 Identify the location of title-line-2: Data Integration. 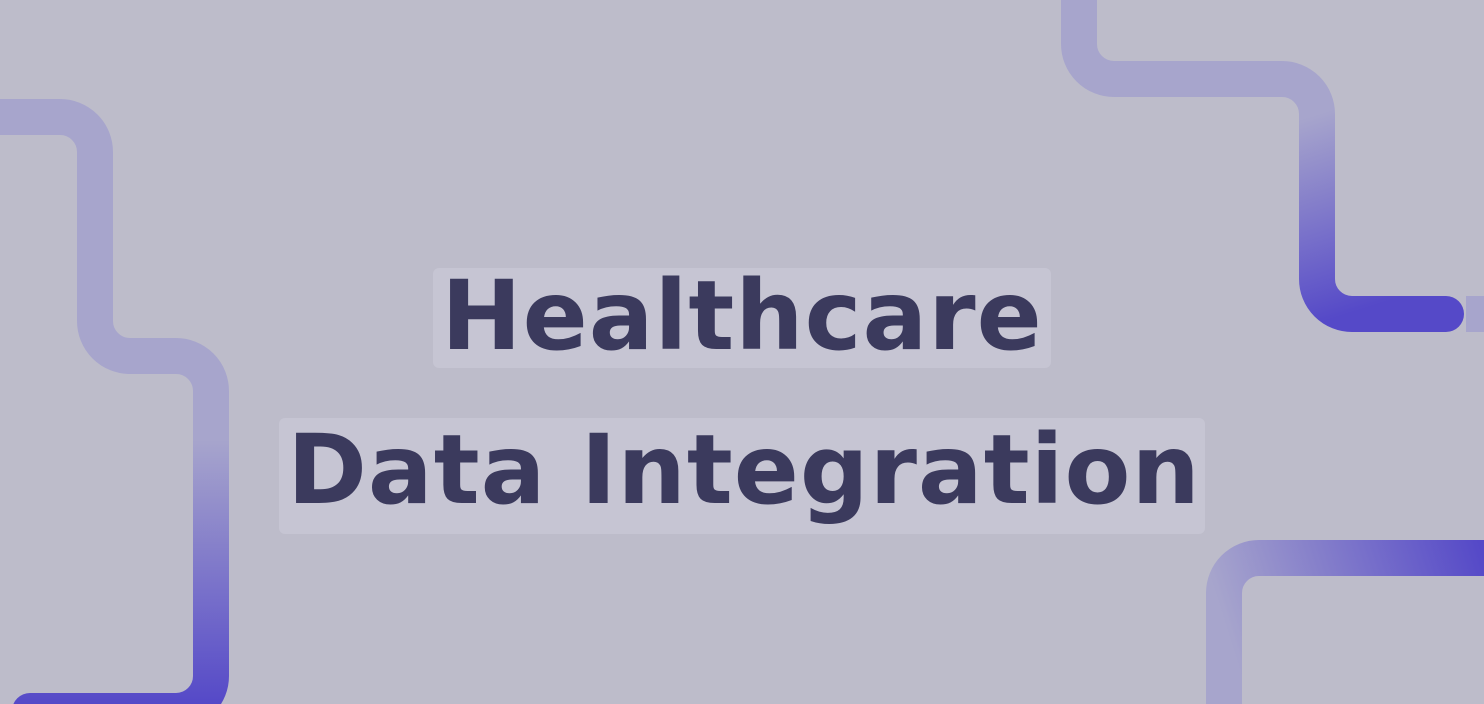
(742, 476).